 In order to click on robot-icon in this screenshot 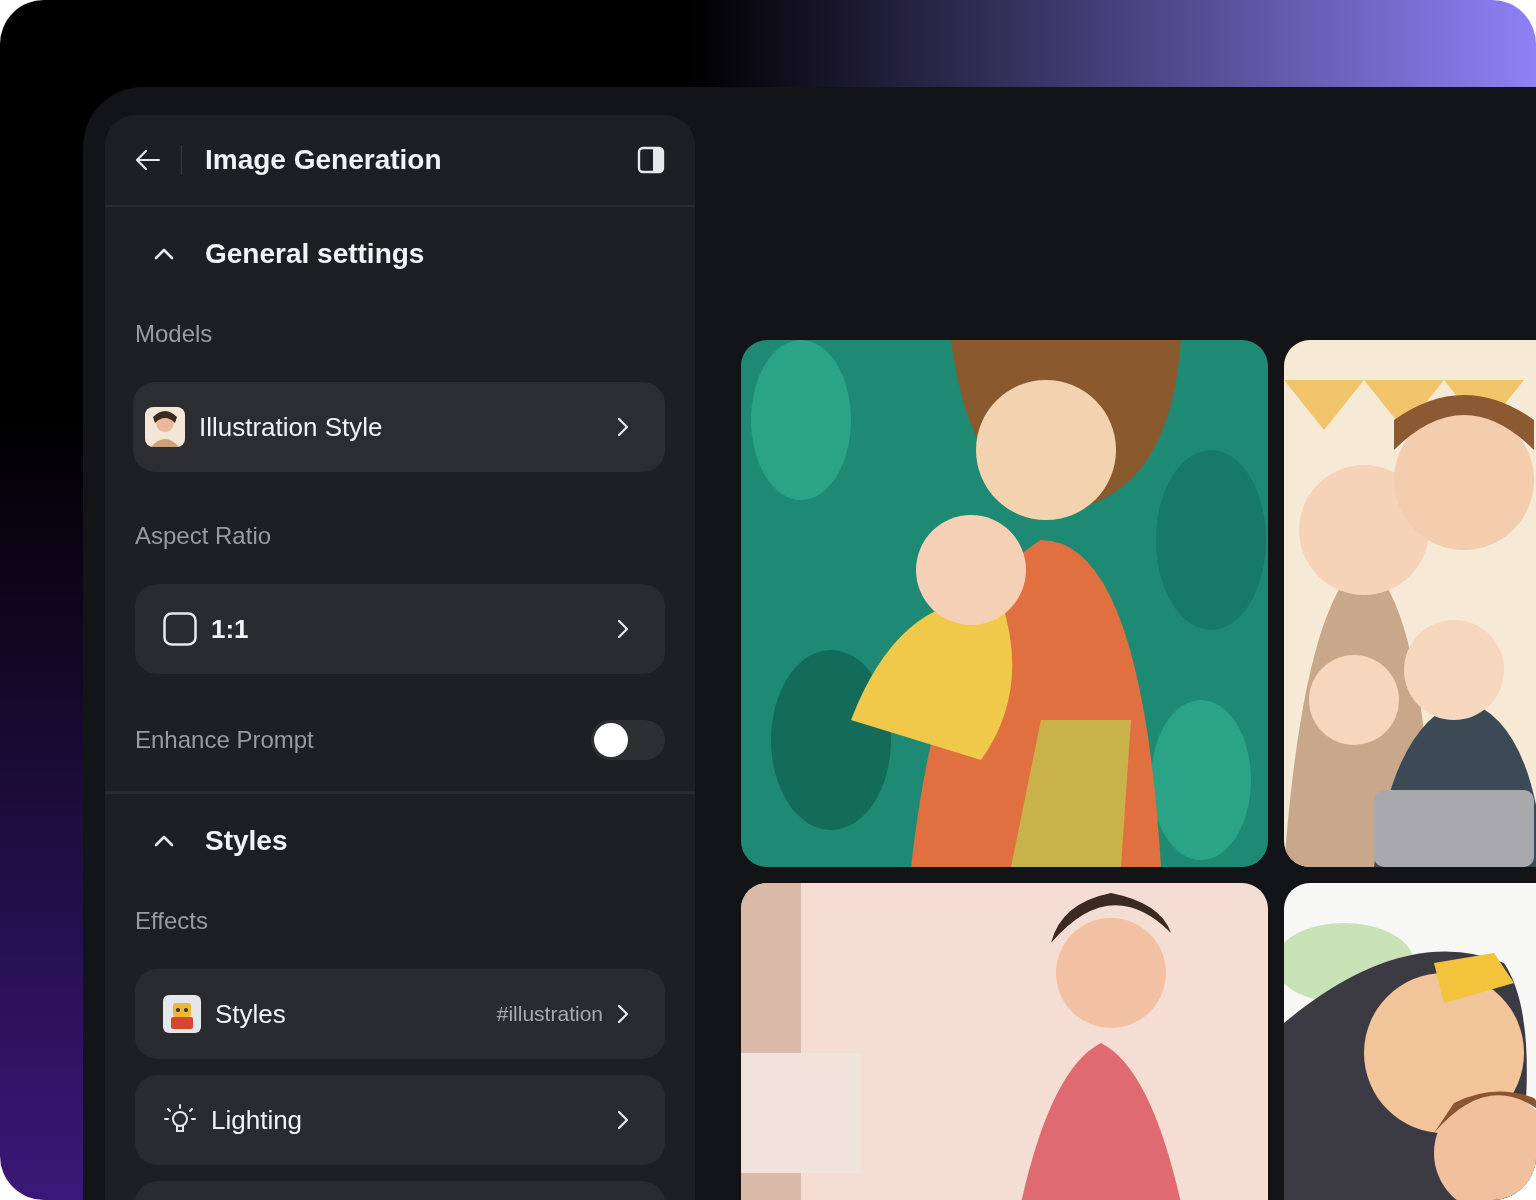, I will do `click(182, 1014)`.